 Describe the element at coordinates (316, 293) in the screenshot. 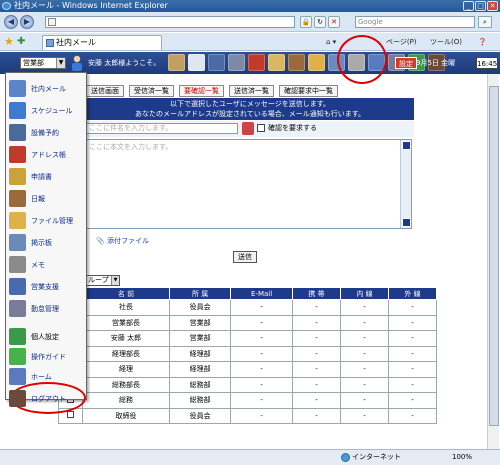

I see `col-mobile: 携 帯` at that location.